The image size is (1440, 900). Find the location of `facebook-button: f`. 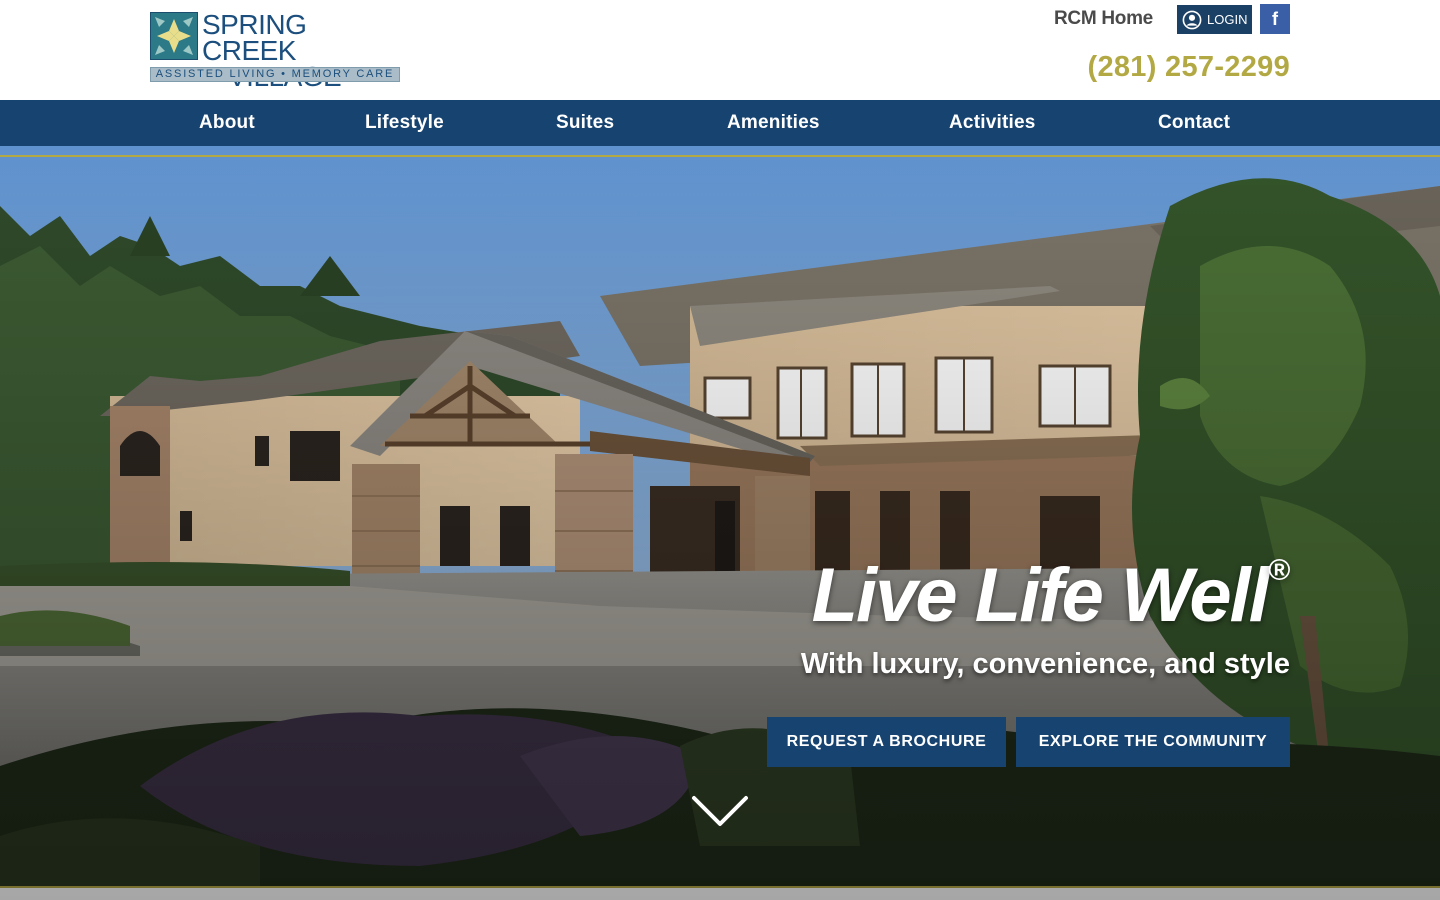

facebook-button: f is located at coordinates (1275, 19).